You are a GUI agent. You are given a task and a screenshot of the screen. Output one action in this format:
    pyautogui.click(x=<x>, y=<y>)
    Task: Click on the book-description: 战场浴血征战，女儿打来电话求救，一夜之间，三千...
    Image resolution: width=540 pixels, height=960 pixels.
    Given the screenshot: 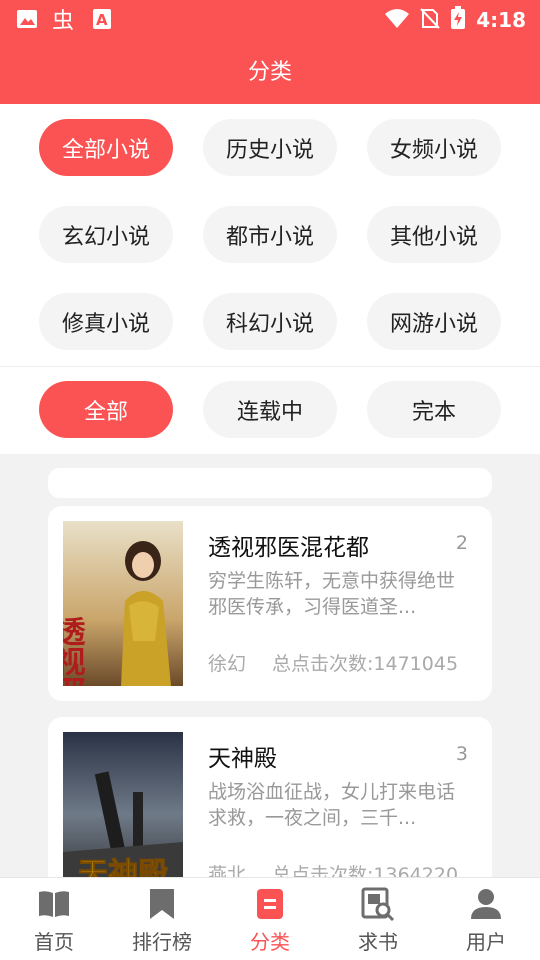 What is the action you would take?
    pyautogui.click(x=332, y=805)
    